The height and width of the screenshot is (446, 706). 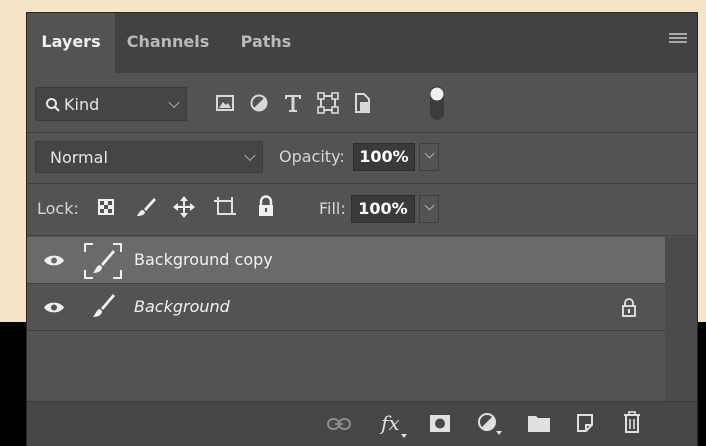 I want to click on shape-layer-filter-icon, so click(x=328, y=103).